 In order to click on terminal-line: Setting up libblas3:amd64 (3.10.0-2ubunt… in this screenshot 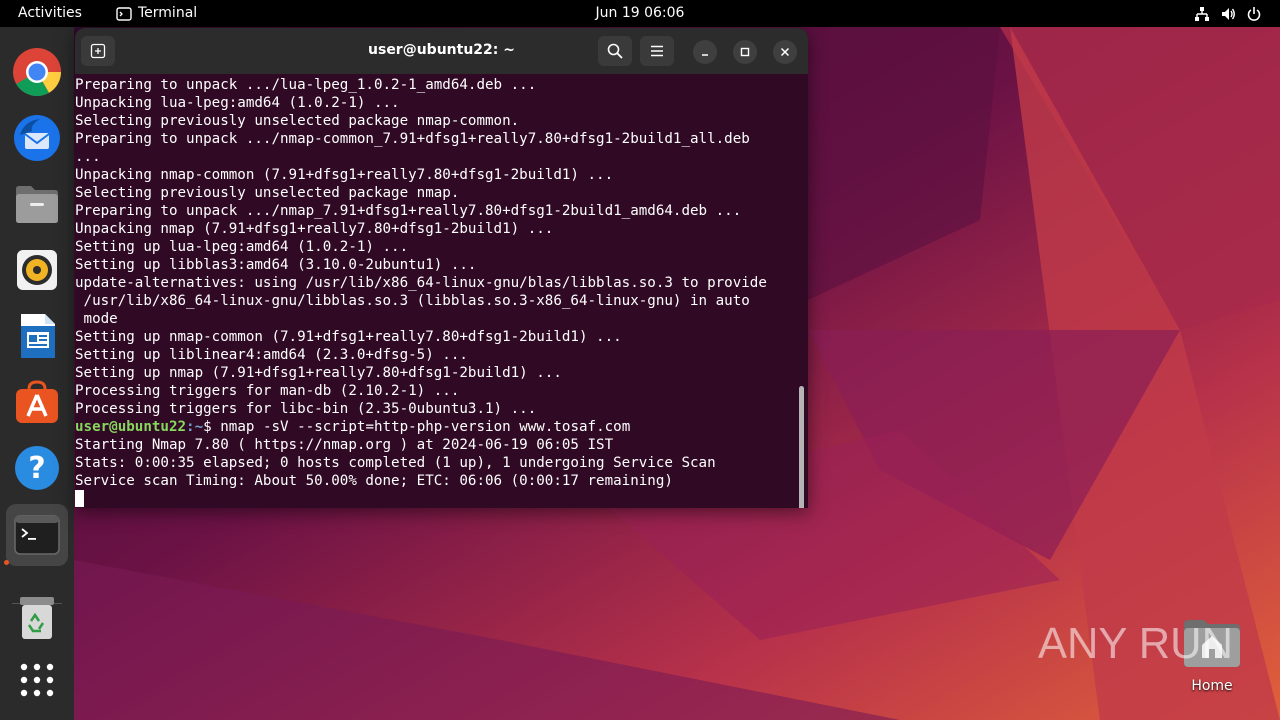, I will do `click(276, 265)`.